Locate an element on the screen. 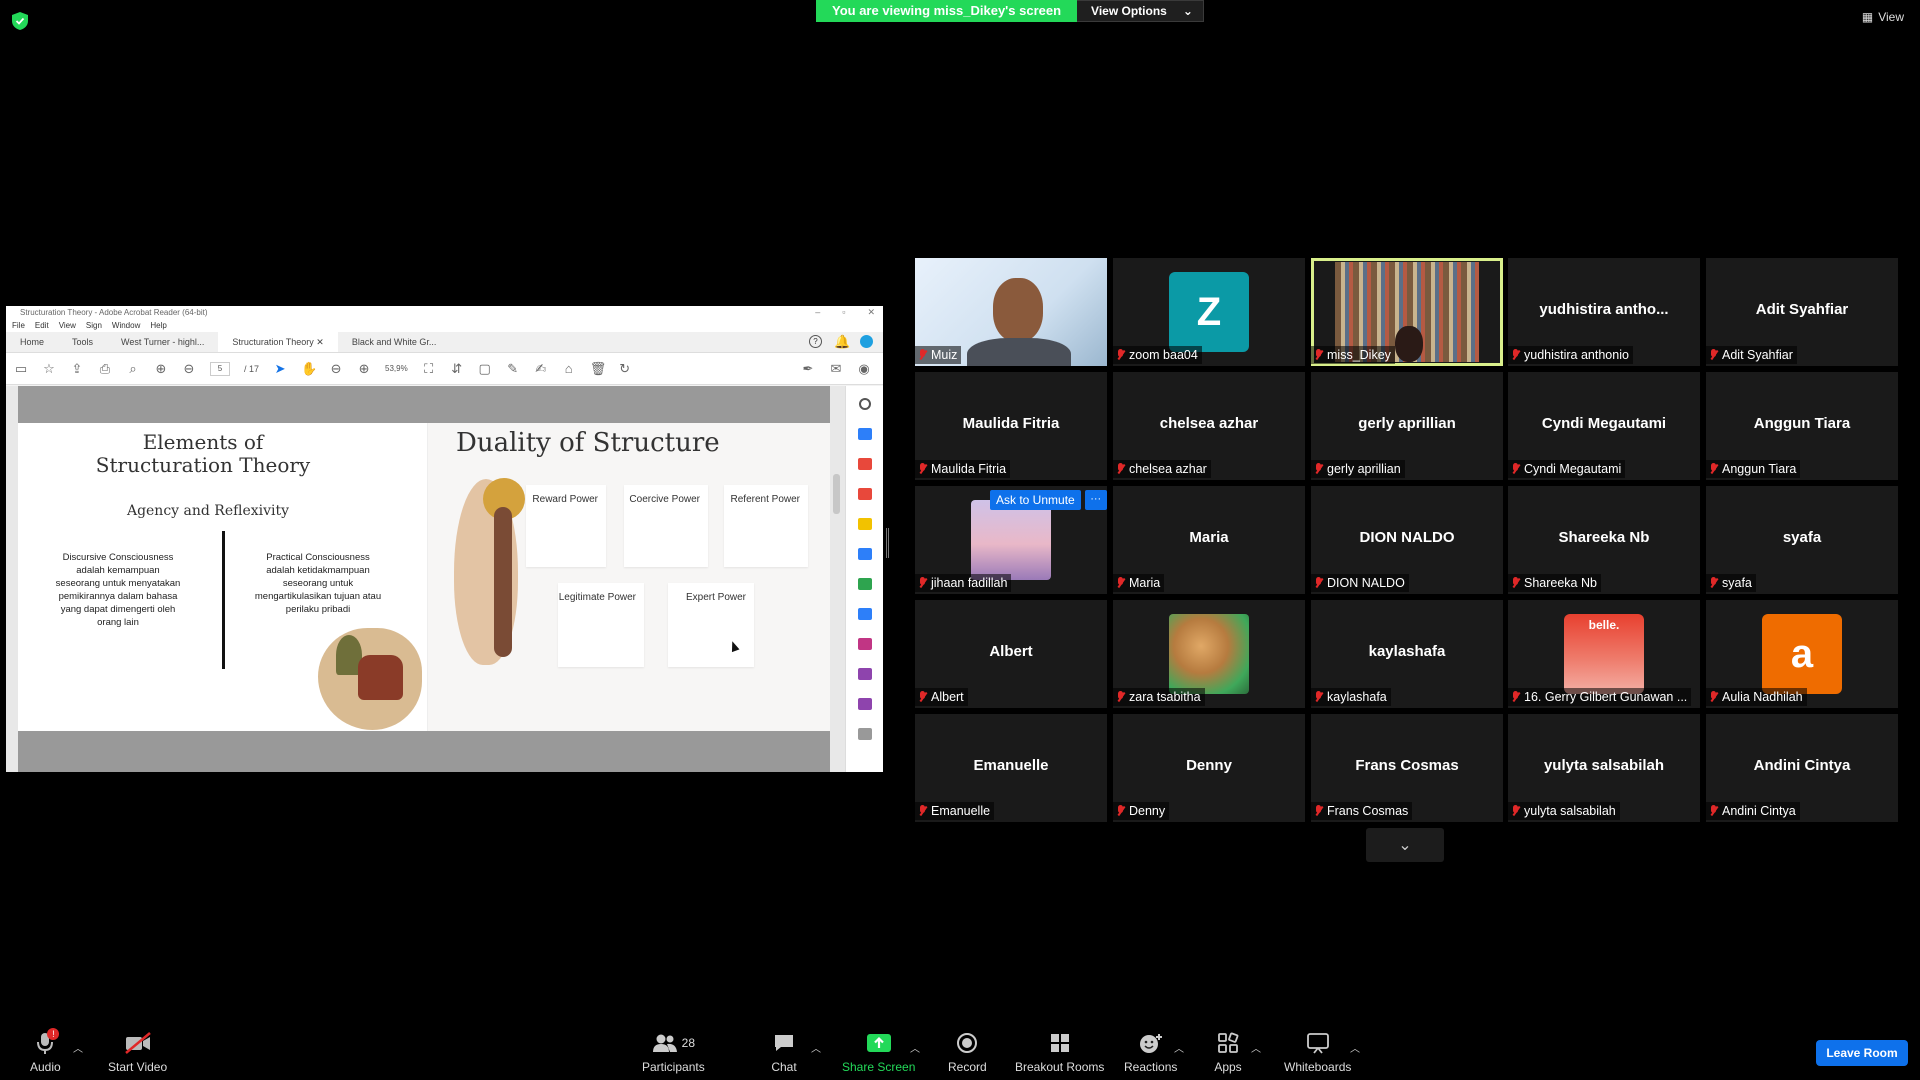  participant-tile-miss-dikey: miss_Dikey is located at coordinates (1407, 312).